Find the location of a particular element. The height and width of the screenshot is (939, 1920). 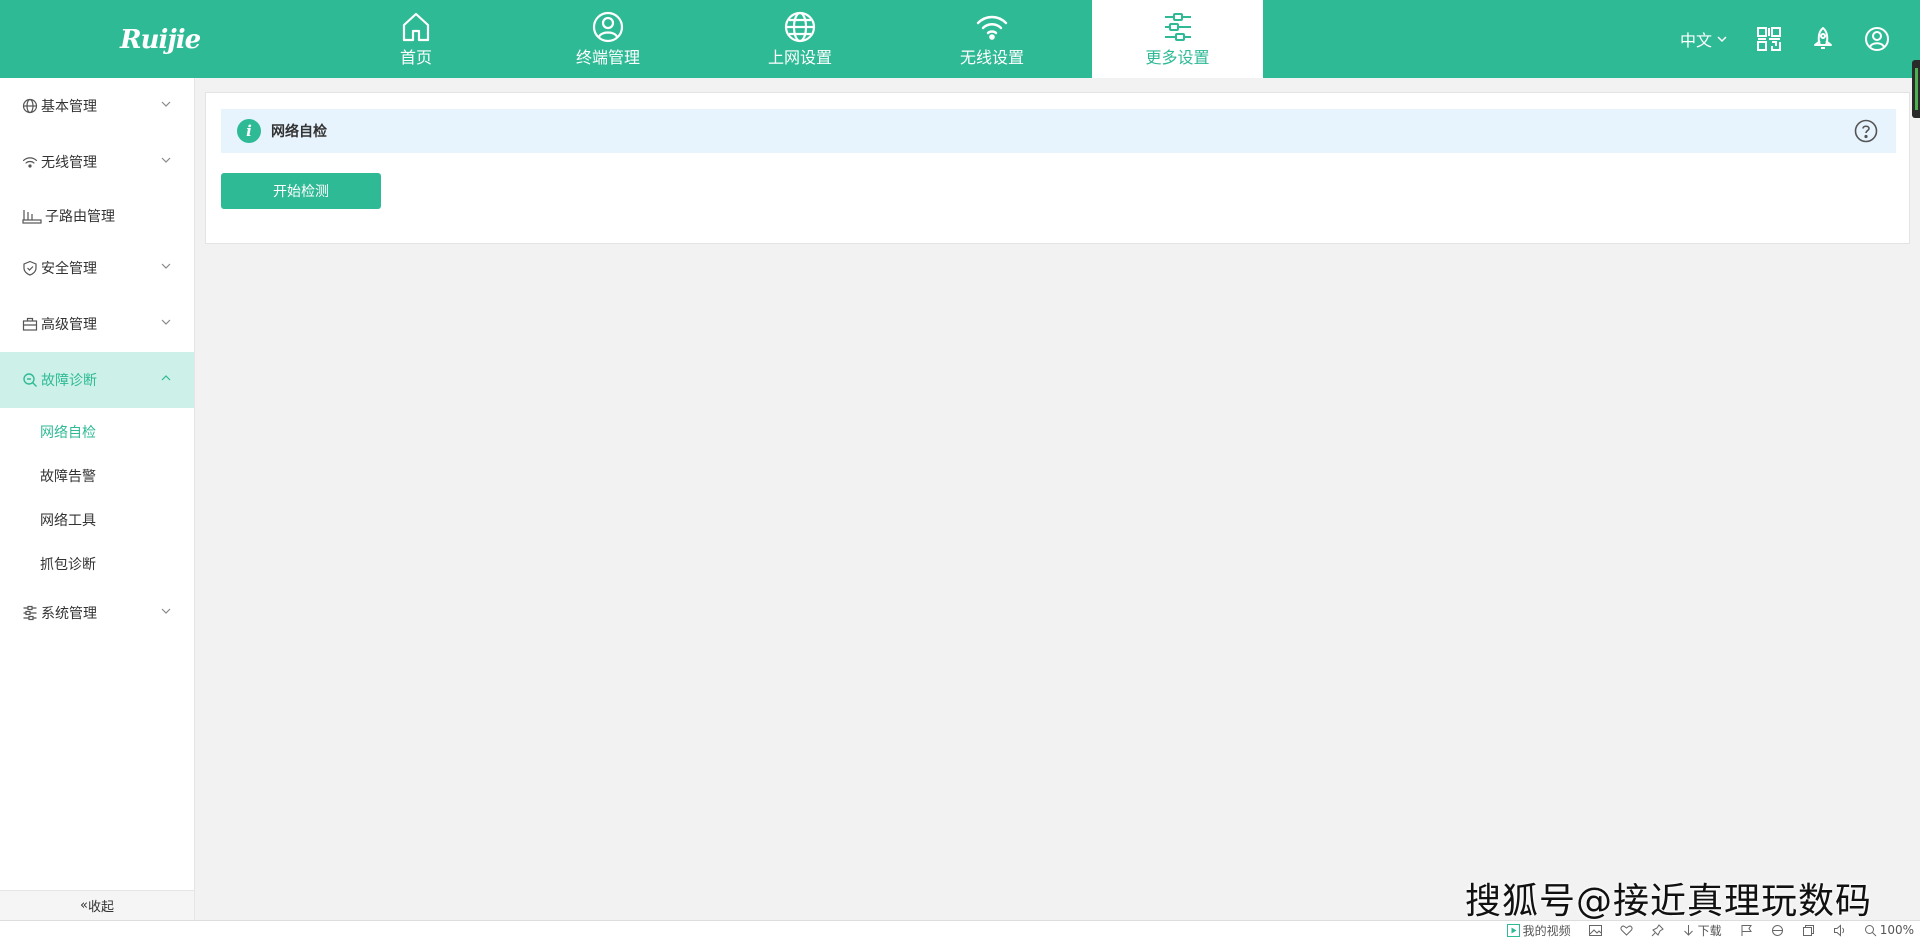

user-circle-icon is located at coordinates (608, 27).